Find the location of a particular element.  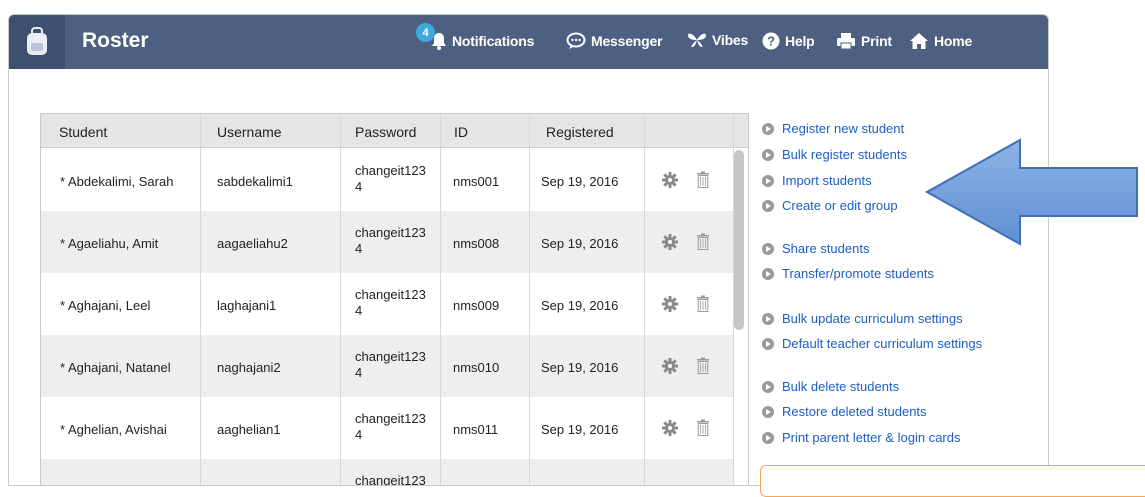

column-registered: Registered is located at coordinates (580, 132).